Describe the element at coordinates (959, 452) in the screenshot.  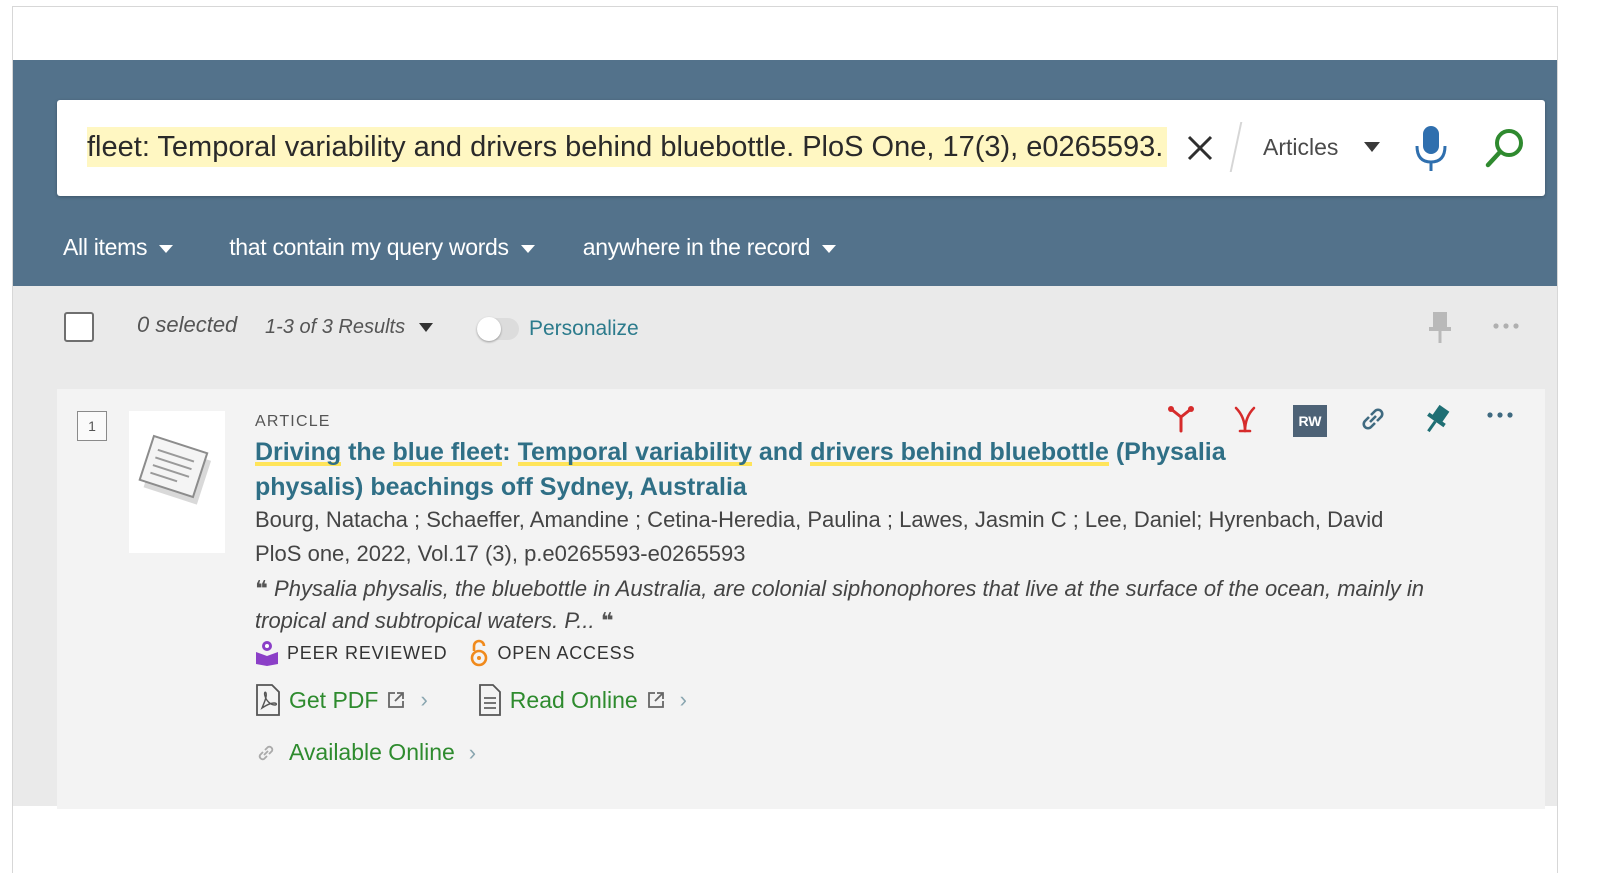
I see `title-term: drivers behind bluebottle` at that location.